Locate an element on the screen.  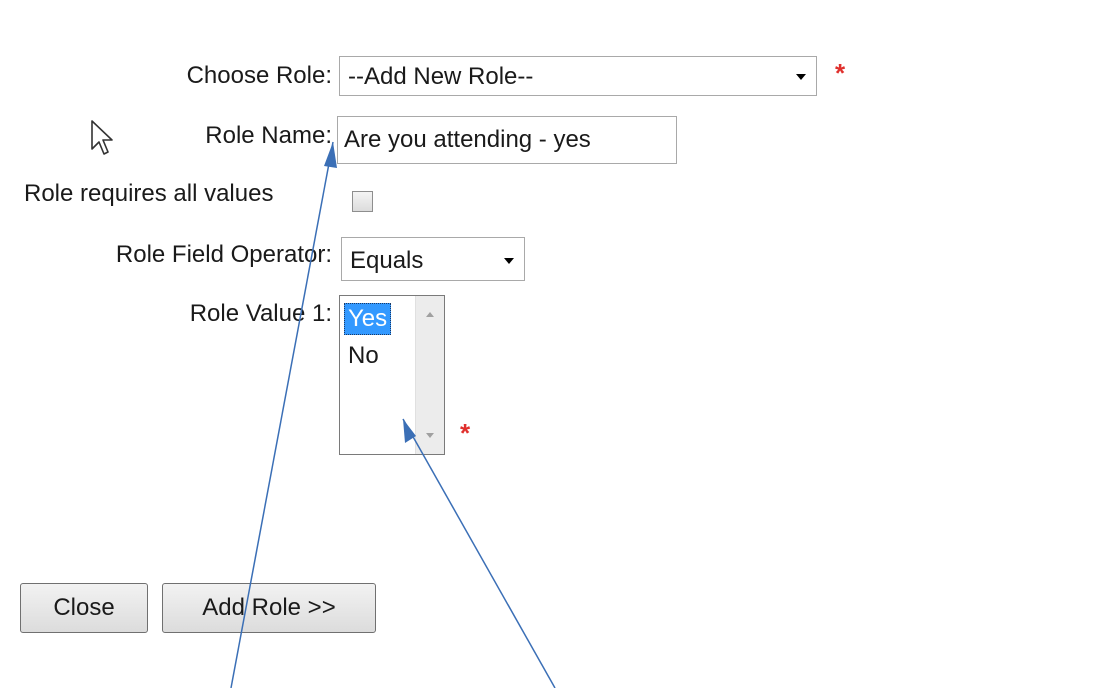
scroll-down-icon is located at coordinates (430, 435).